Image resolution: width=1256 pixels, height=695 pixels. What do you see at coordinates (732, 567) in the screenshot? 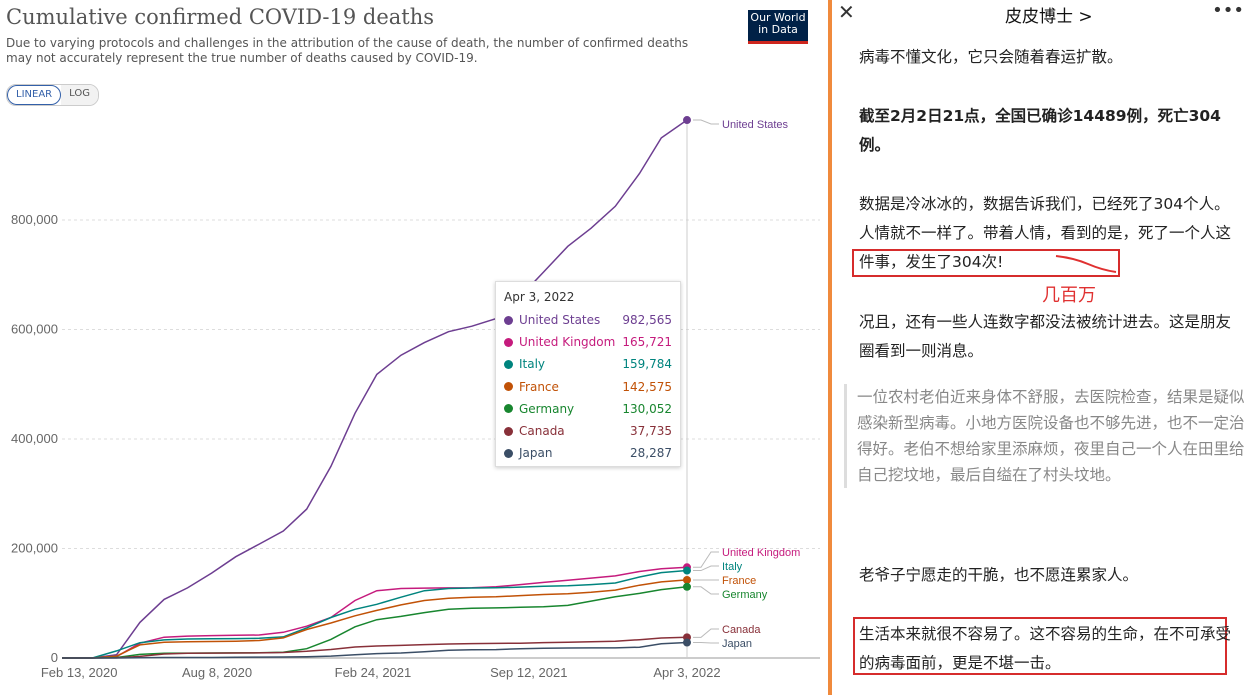
I see `series-label: Italy` at bounding box center [732, 567].